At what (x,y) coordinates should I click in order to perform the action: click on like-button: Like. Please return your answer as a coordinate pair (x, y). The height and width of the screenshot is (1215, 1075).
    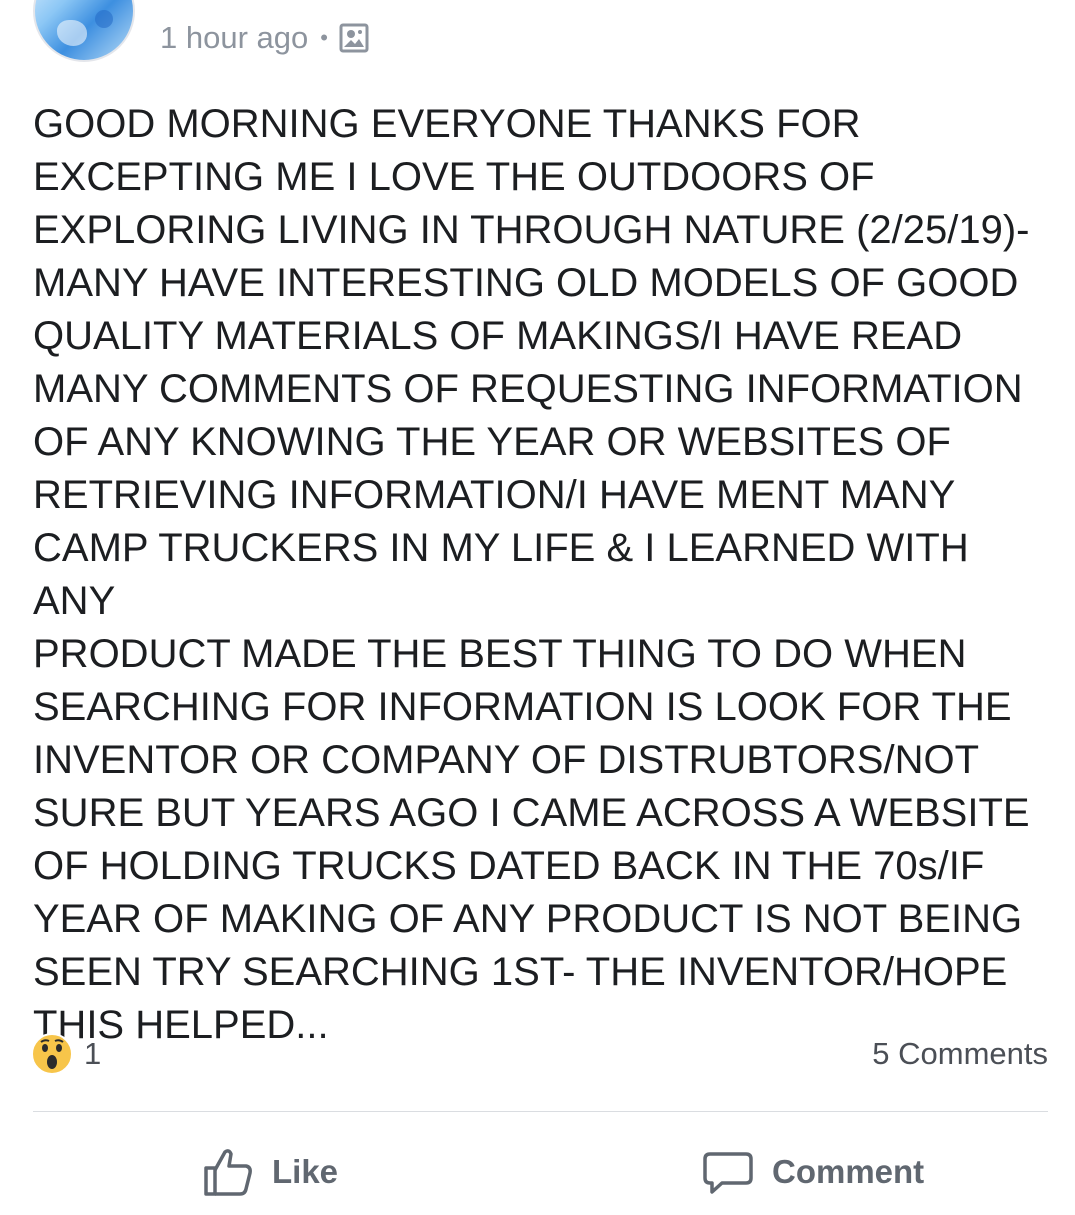
    Looking at the image, I should click on (269, 1172).